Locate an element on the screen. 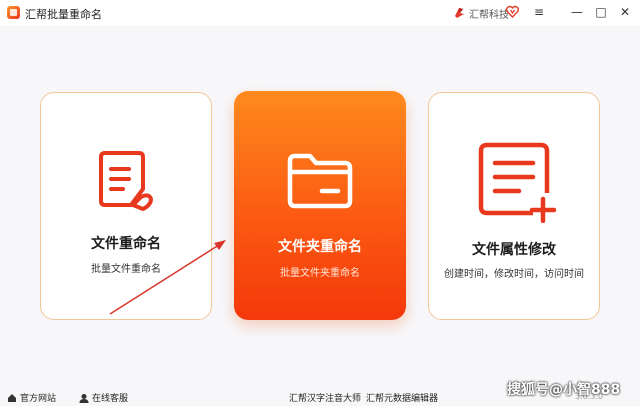 The width and height of the screenshot is (640, 406). close-button: ✕ is located at coordinates (625, 12).